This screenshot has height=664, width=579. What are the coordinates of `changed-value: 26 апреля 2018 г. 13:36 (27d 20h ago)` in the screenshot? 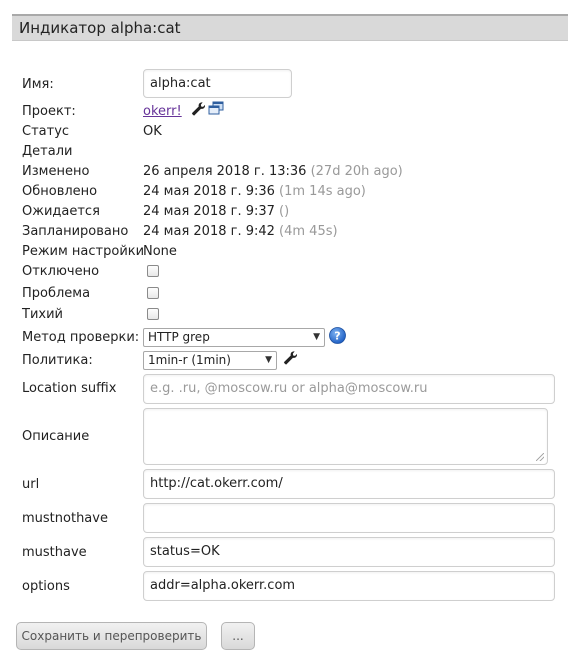 It's located at (273, 172).